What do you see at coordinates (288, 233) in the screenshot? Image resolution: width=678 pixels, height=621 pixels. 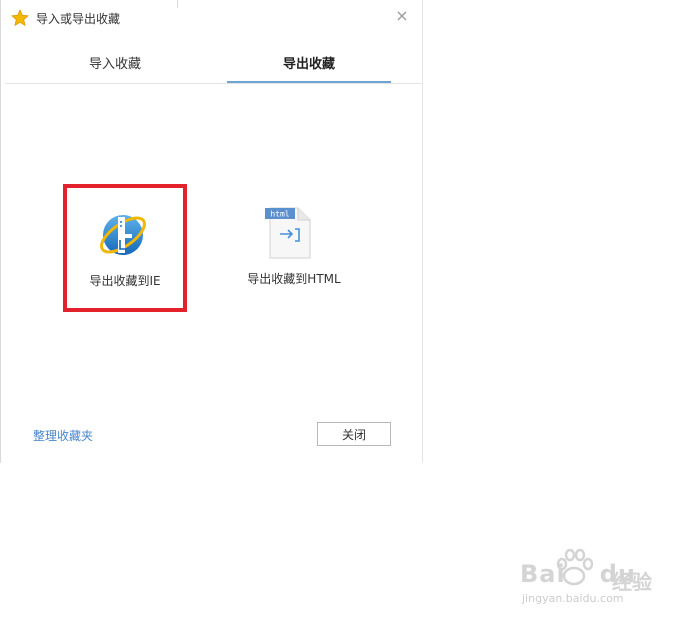 I see `html-file-icon: html` at bounding box center [288, 233].